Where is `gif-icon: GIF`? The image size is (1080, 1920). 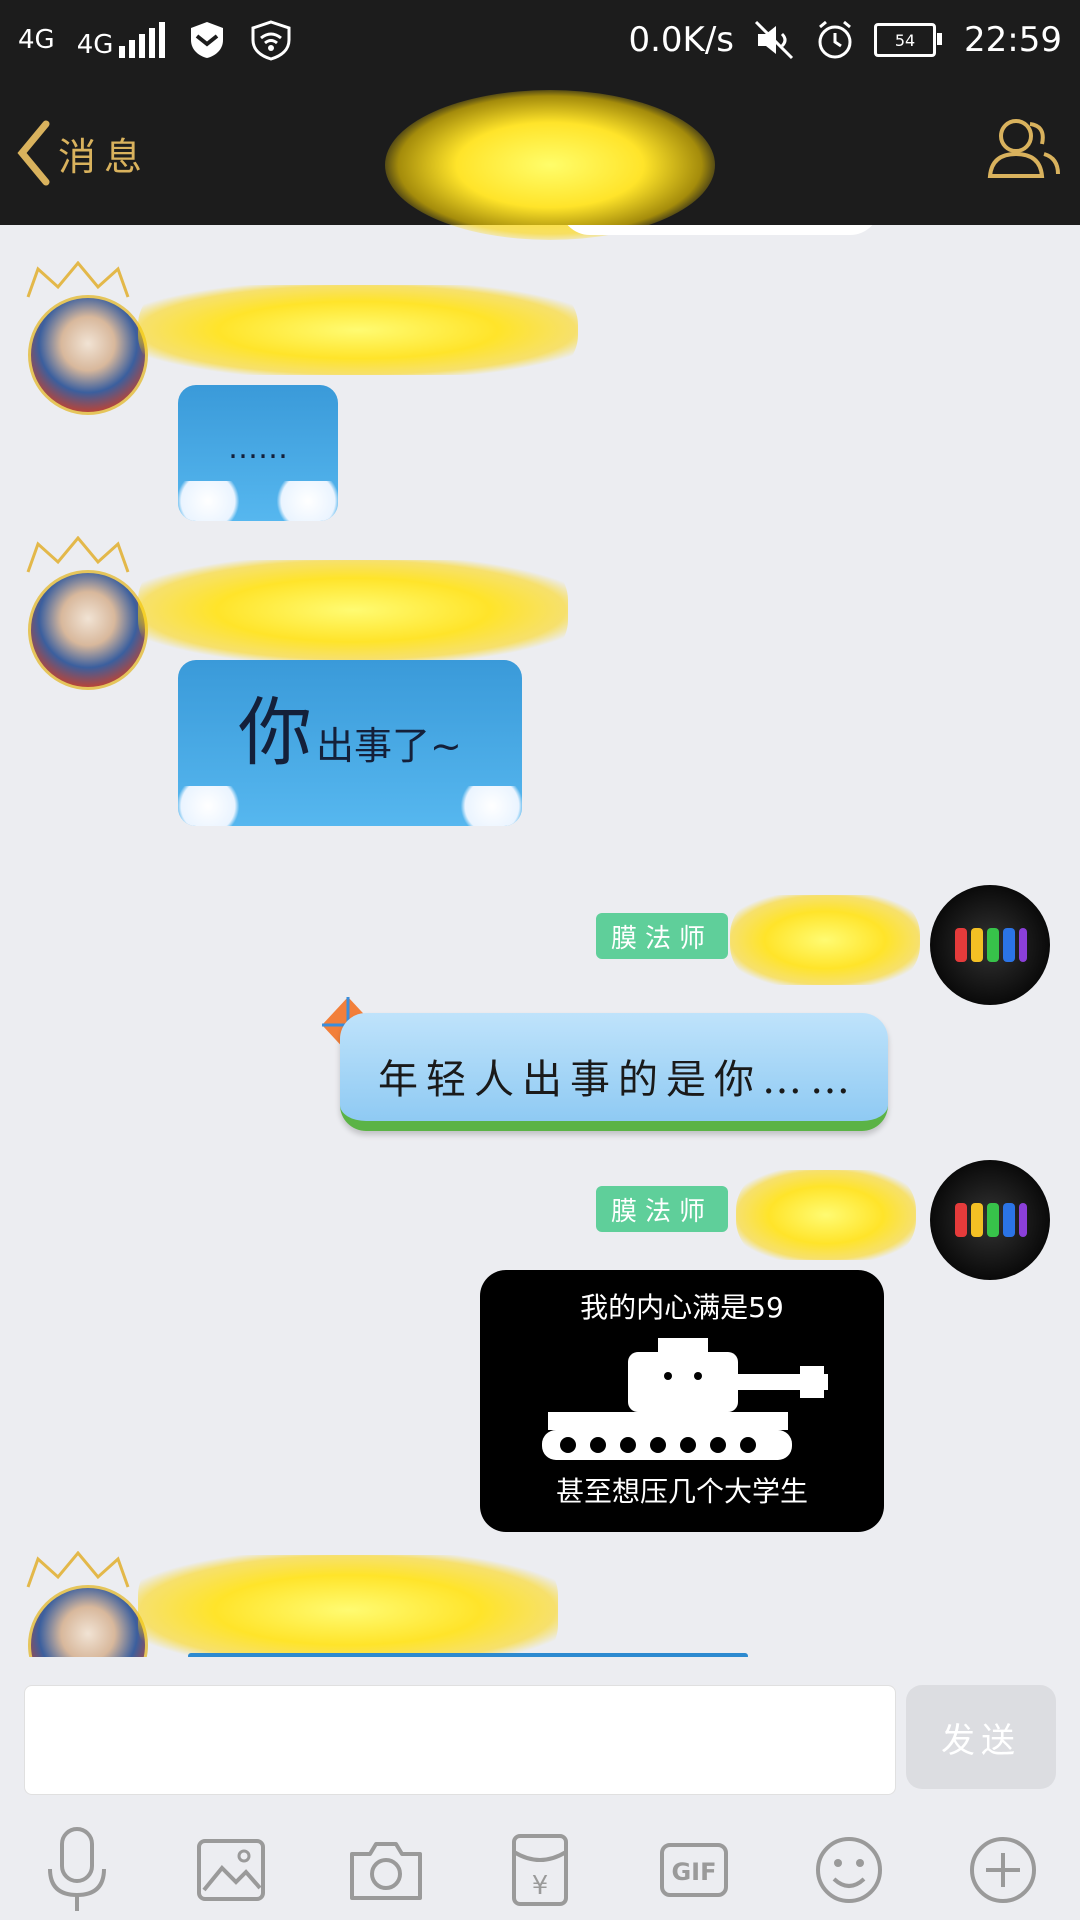
gif-icon: GIF is located at coordinates (694, 1870).